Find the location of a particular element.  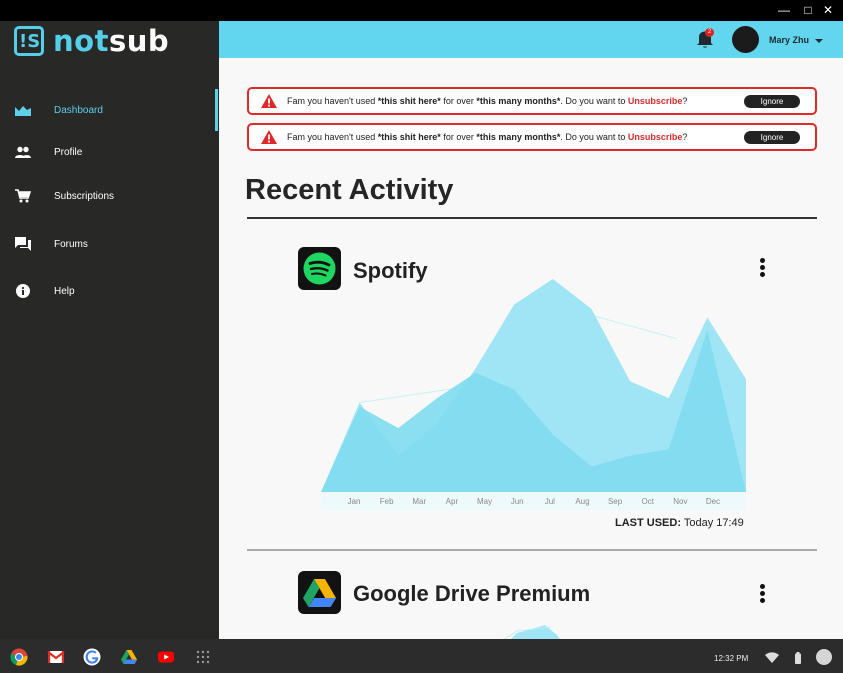

app-launcher-icon is located at coordinates (205, 657).